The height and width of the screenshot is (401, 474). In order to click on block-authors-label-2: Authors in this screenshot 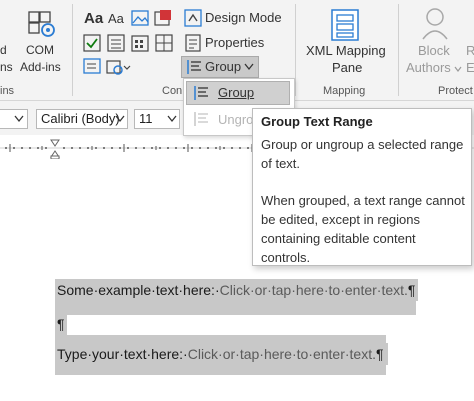, I will do `click(428, 67)`.